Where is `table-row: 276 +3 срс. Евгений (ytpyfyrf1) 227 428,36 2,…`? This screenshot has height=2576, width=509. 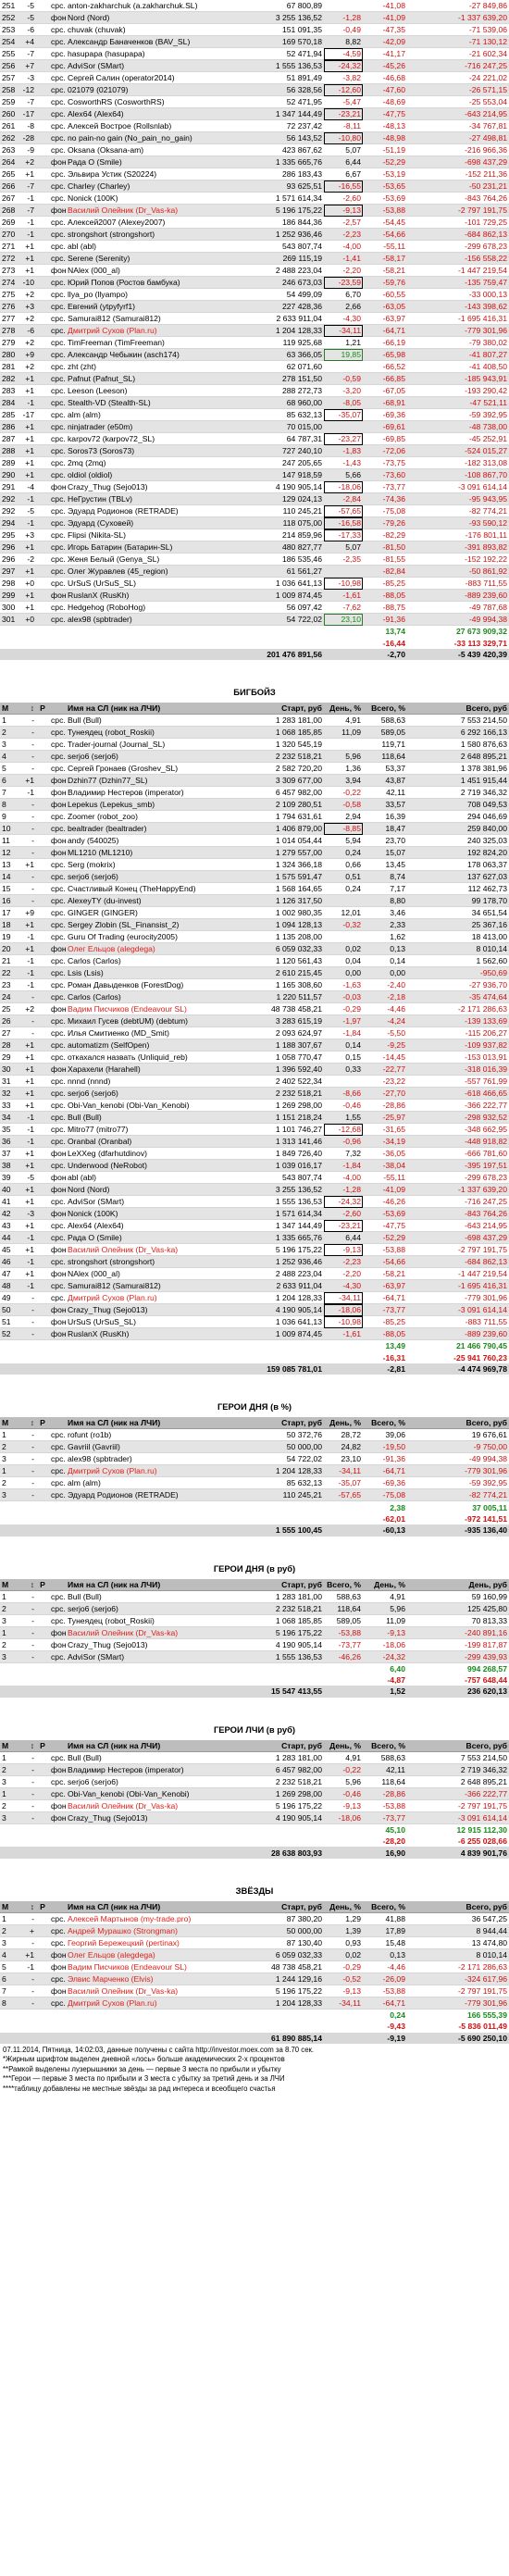 table-row: 276 +3 срс. Евгений (ytpyfyrf1) 227 428,36 2,… is located at coordinates (254, 306).